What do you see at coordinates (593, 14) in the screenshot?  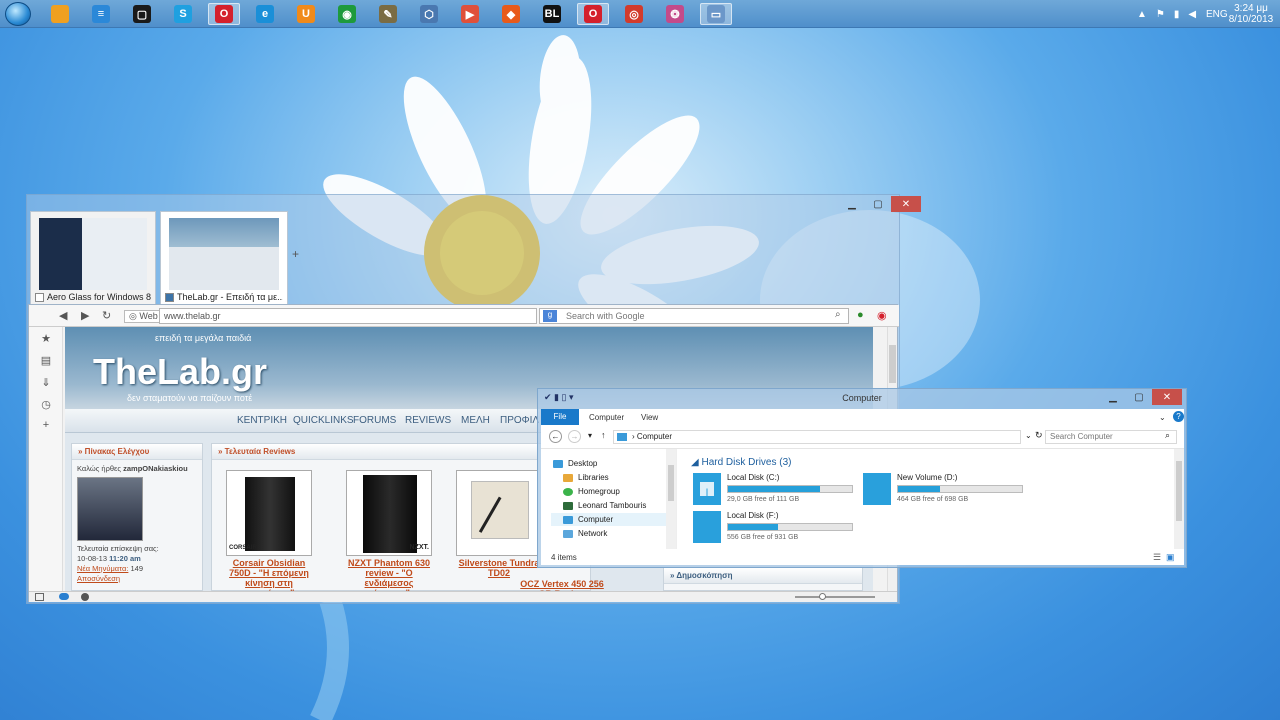 I see `taskbar-opera-second-button: O` at bounding box center [593, 14].